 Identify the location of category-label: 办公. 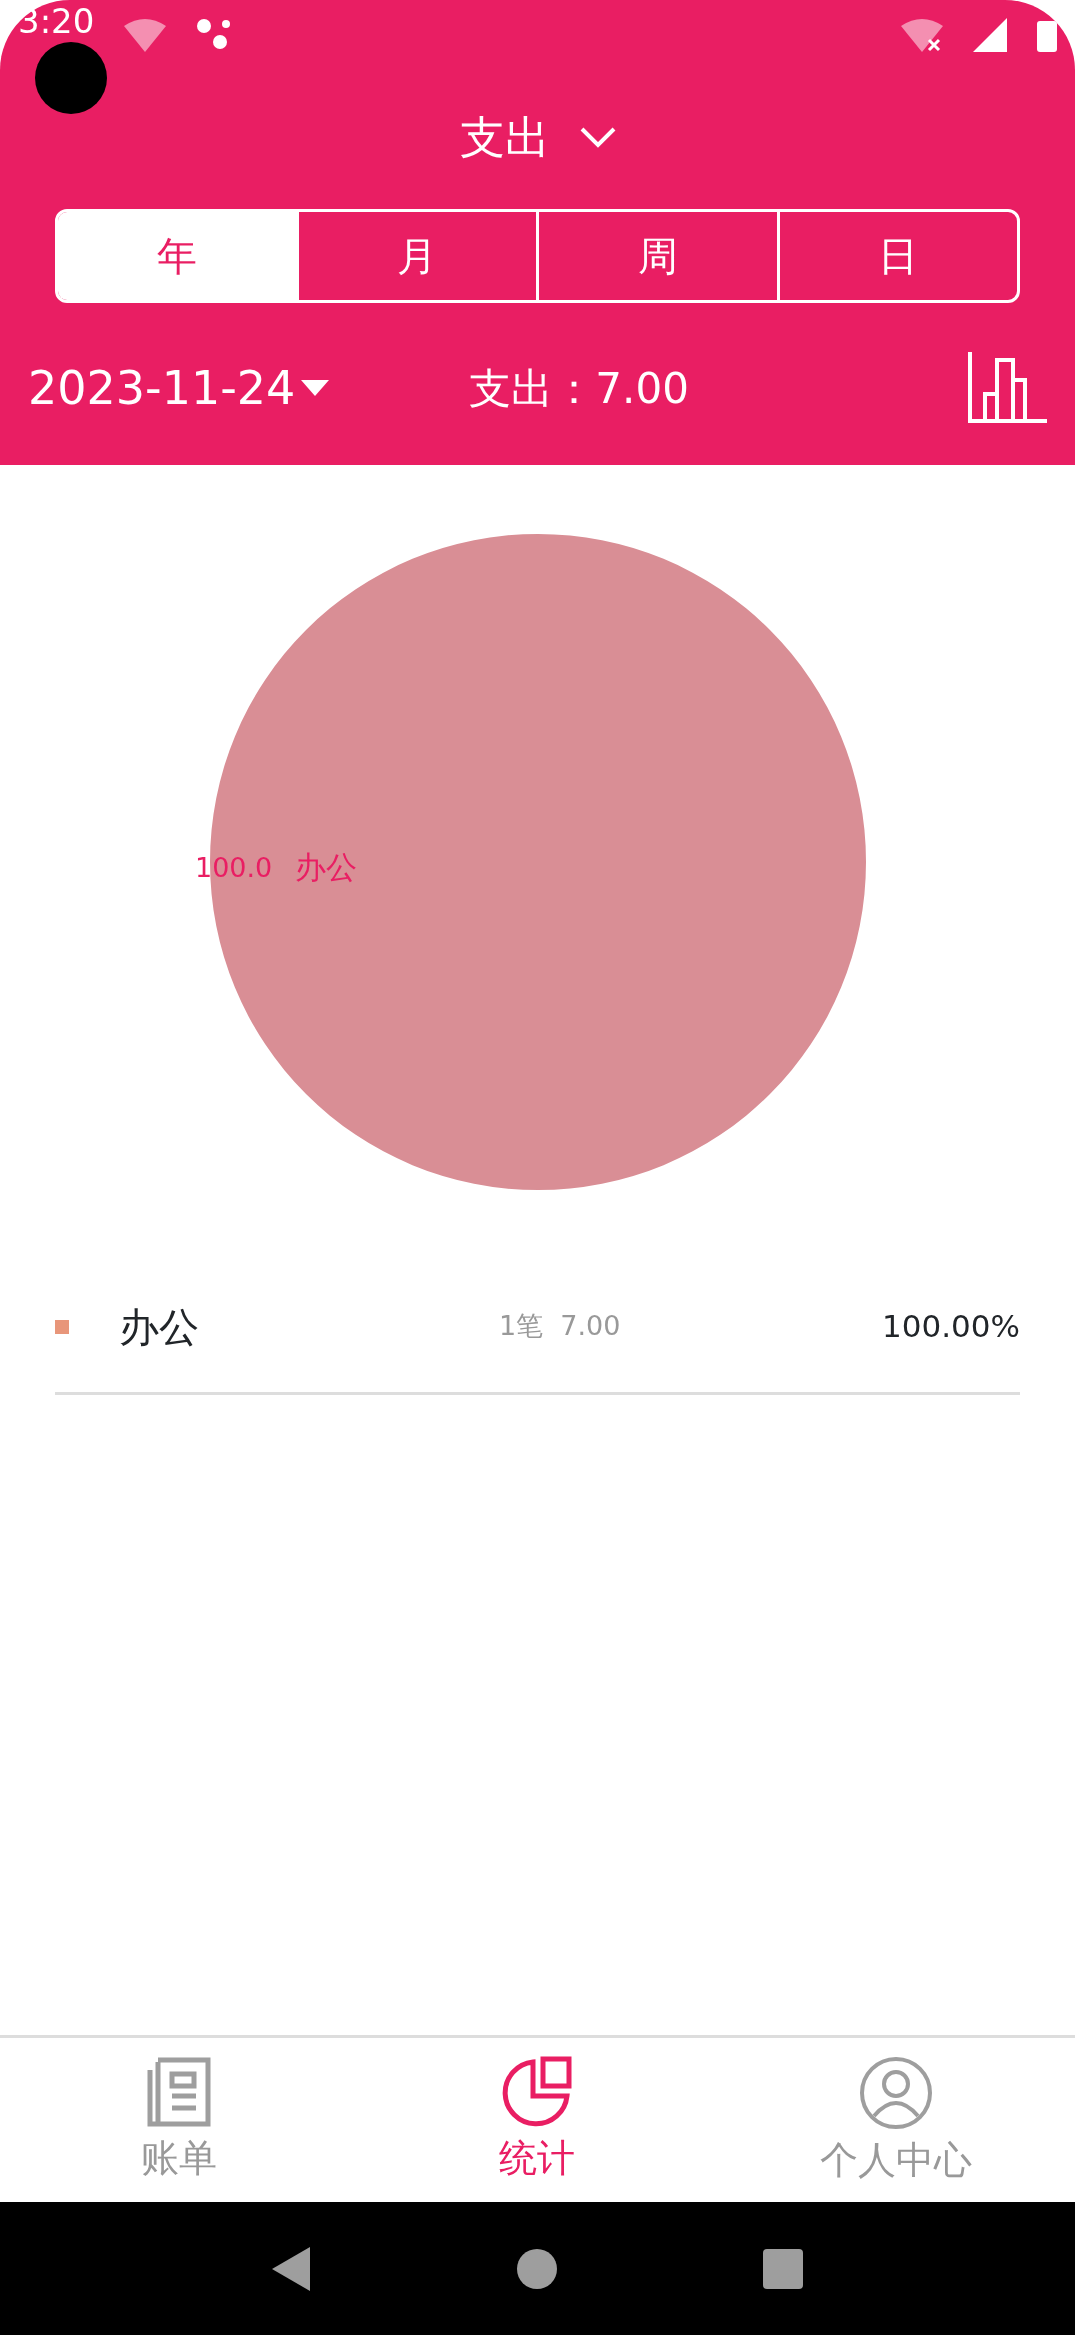
(326, 867).